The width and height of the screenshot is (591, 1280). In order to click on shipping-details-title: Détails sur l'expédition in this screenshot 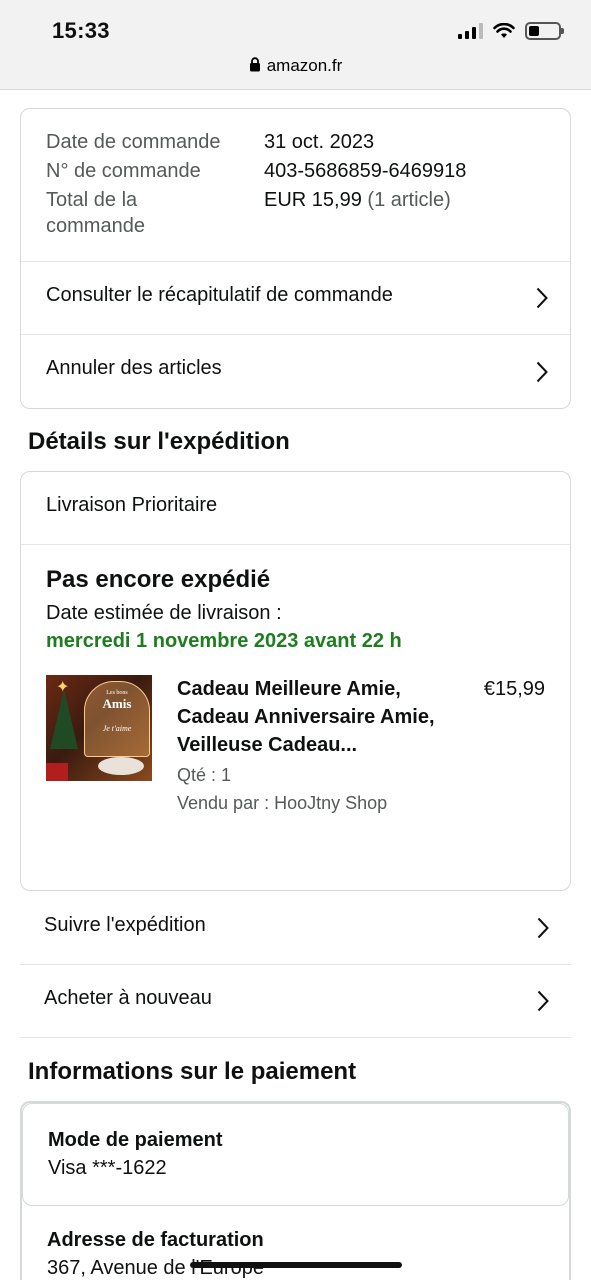, I will do `click(159, 441)`.